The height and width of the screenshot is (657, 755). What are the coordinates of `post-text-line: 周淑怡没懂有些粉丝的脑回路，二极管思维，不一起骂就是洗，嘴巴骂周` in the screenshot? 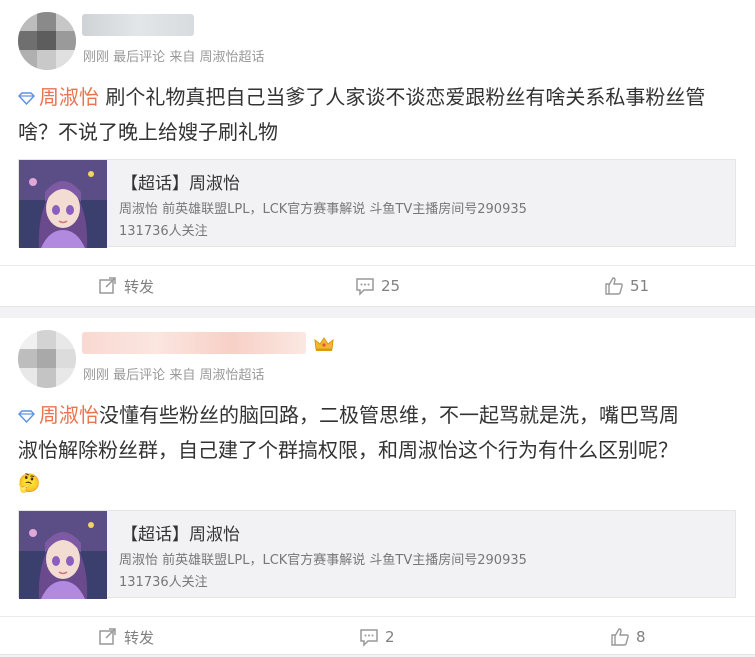 It's located at (378, 415).